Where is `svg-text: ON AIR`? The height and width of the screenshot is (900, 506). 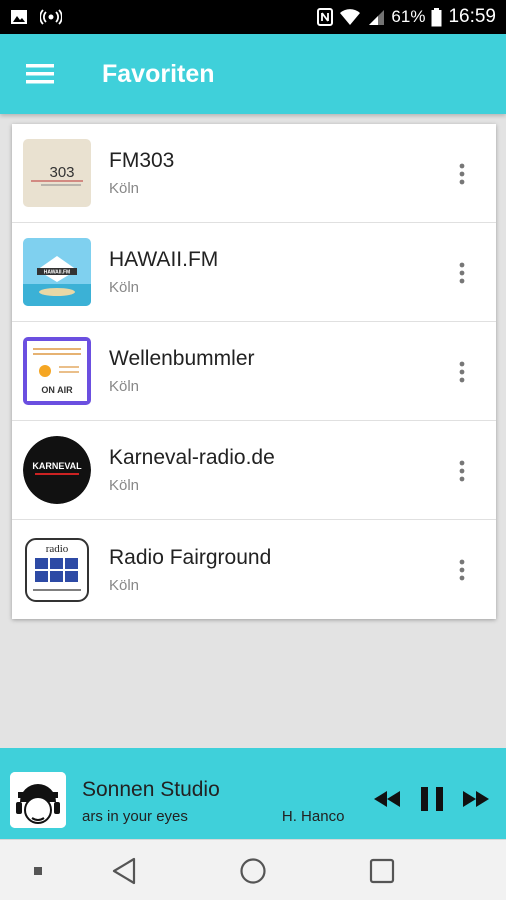 svg-text: ON AIR is located at coordinates (57, 390).